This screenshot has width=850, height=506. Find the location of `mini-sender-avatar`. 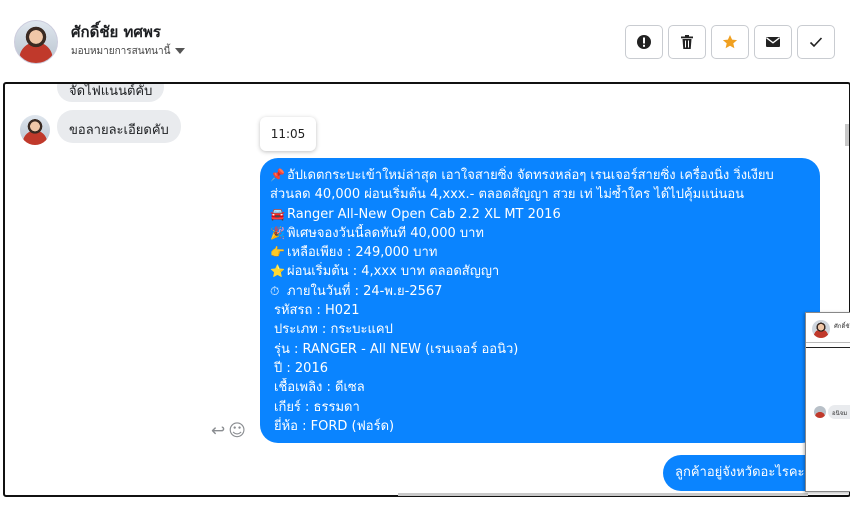

mini-sender-avatar is located at coordinates (820, 412).